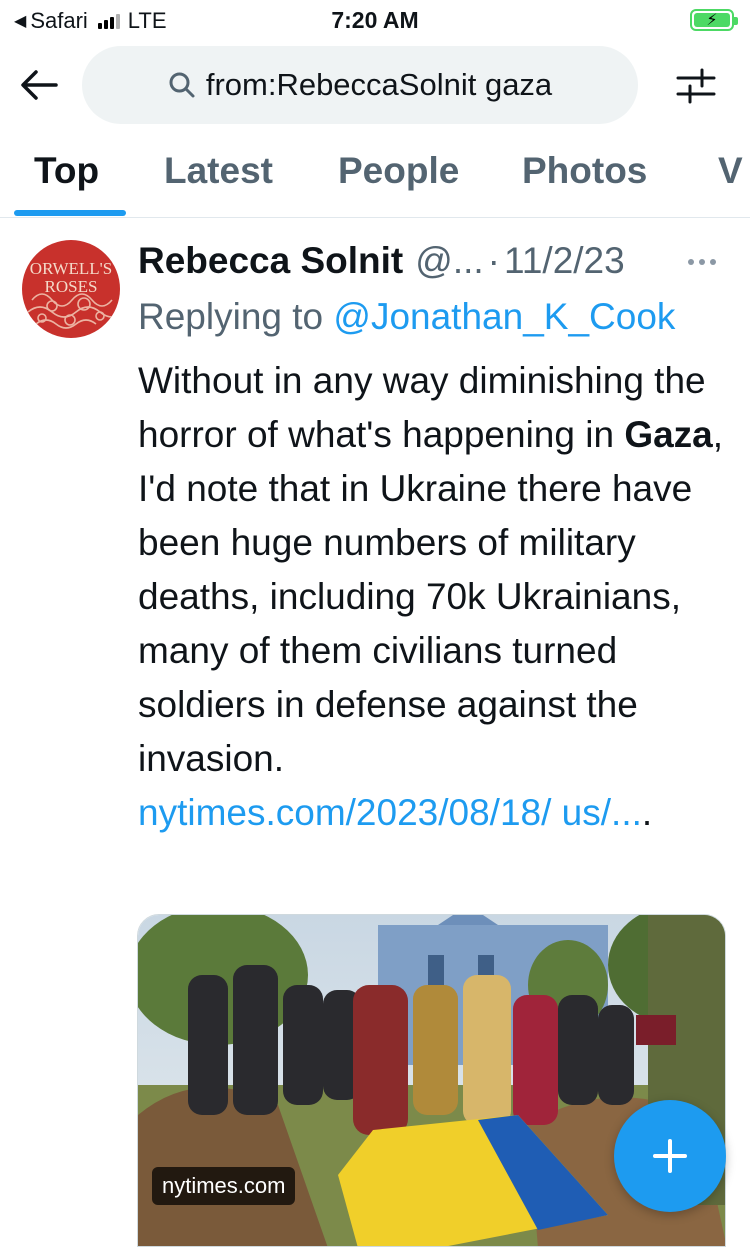 This screenshot has width=750, height=1247. I want to click on replying-prefix: Replying to, so click(236, 316).